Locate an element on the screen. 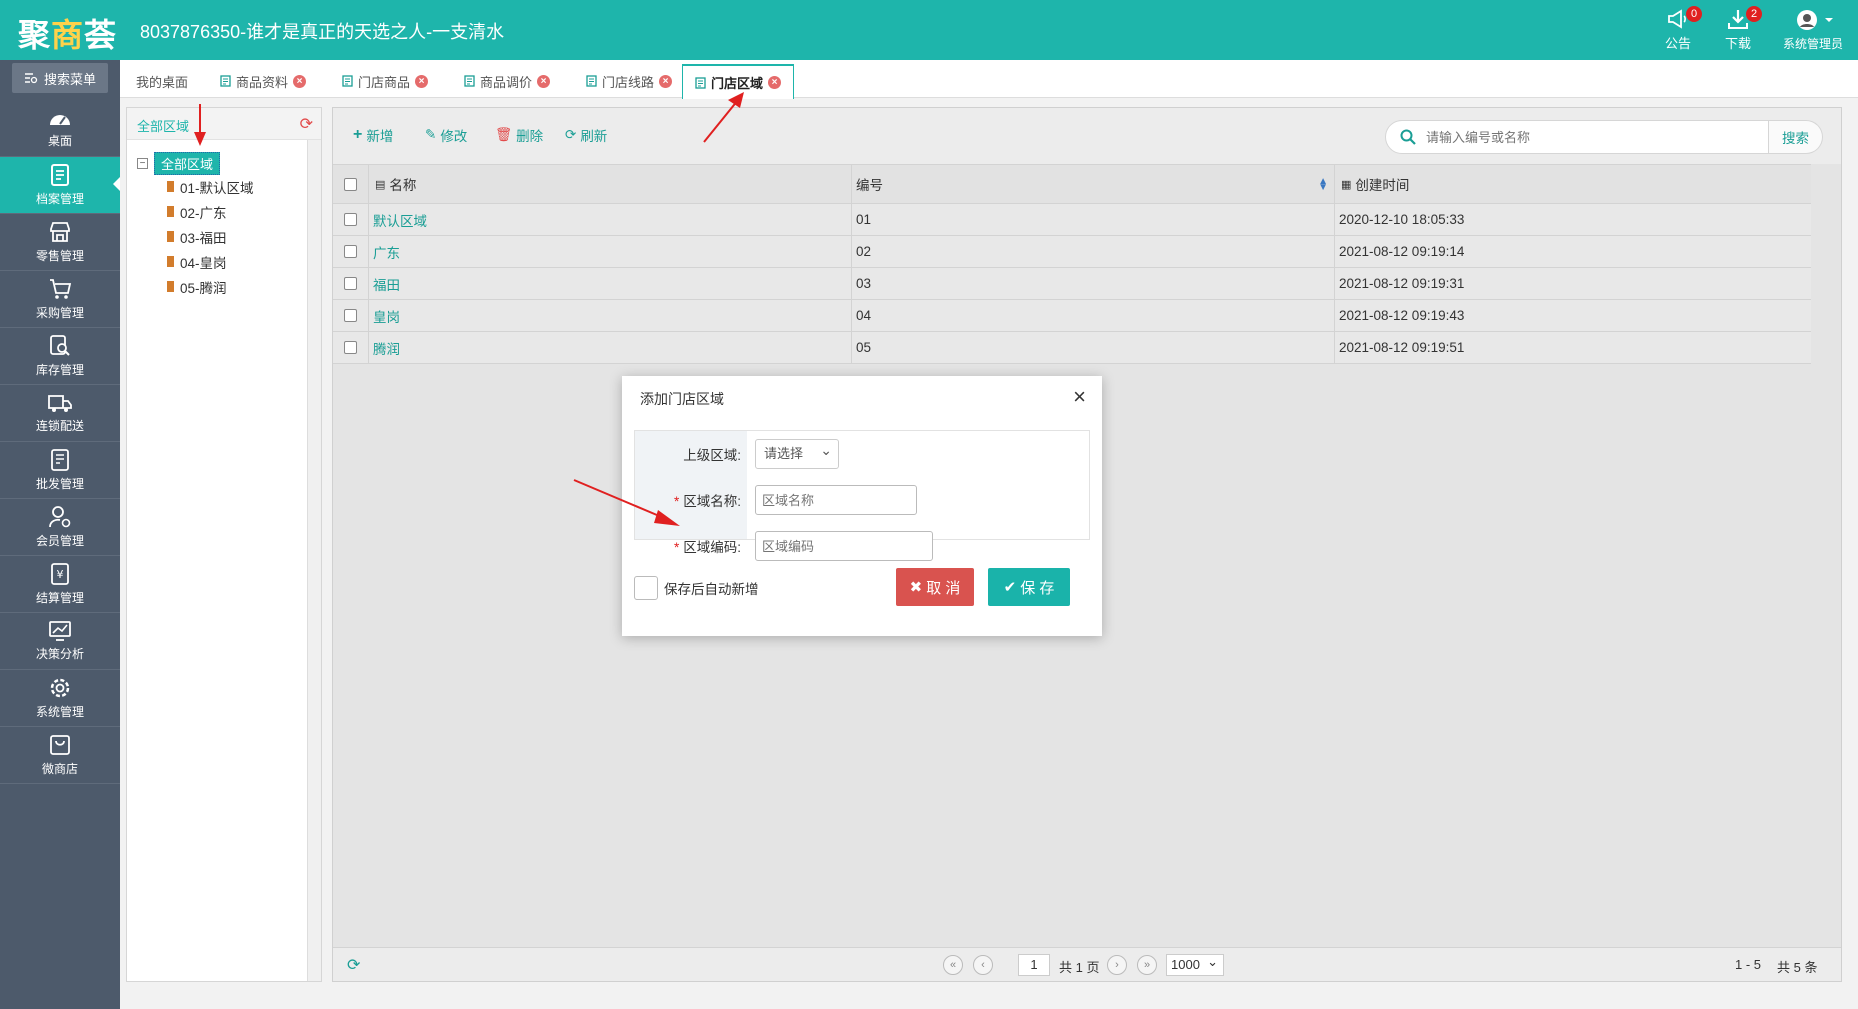  inventory-search-icon is located at coordinates (60, 345).